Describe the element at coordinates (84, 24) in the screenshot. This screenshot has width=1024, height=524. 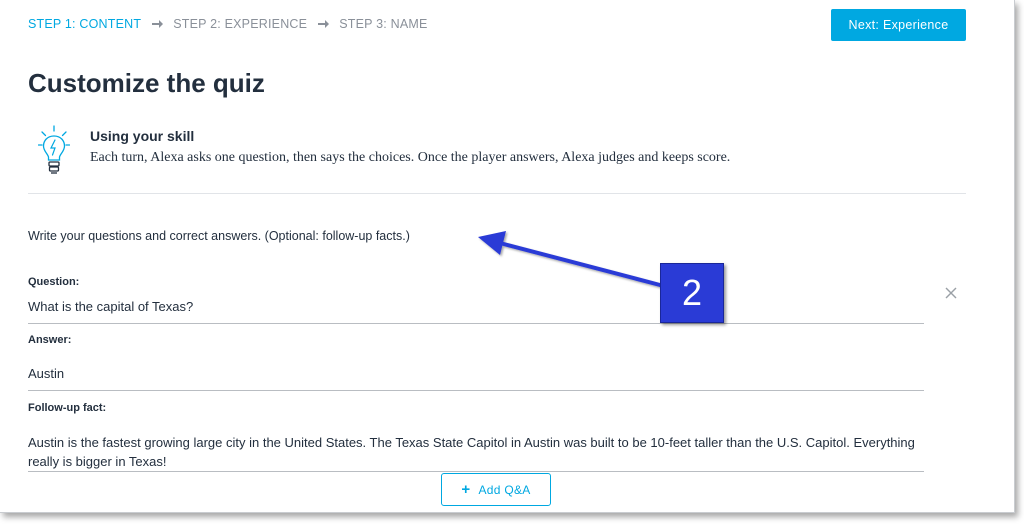
I see `step-content: STEP 1: CONTENT` at that location.